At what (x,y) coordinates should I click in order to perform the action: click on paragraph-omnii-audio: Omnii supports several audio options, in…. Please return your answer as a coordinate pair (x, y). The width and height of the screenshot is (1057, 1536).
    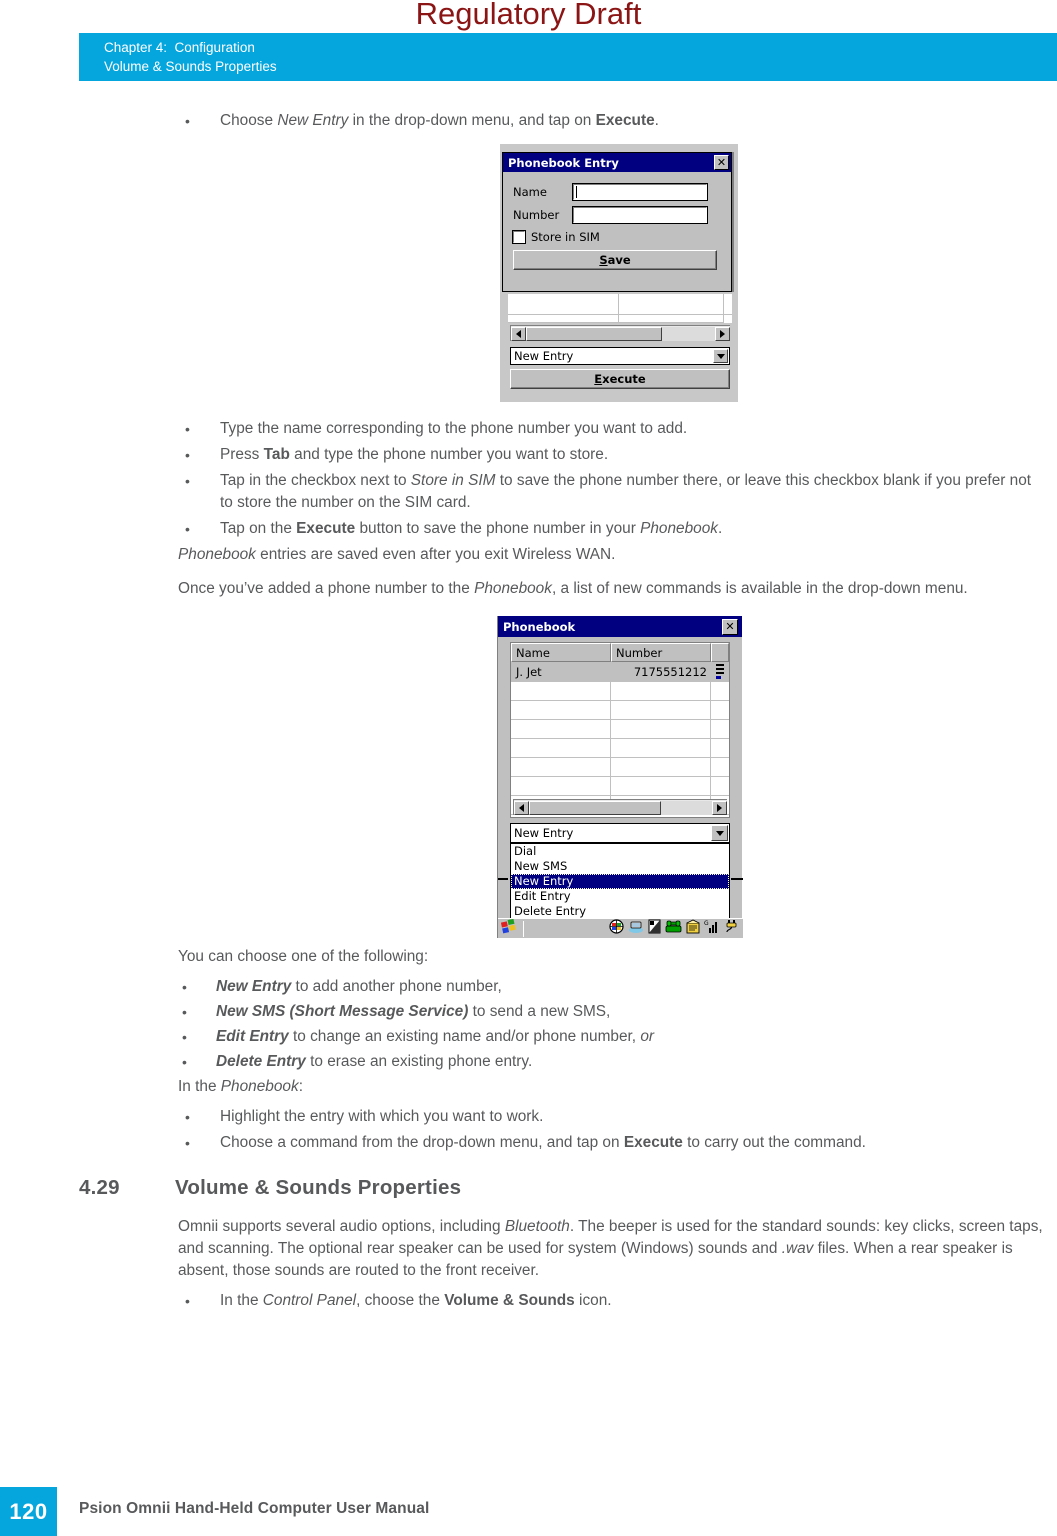
    Looking at the image, I should click on (610, 1248).